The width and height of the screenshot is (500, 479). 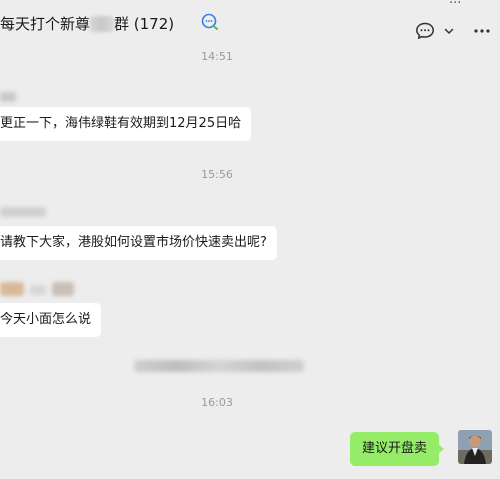 What do you see at coordinates (219, 366) in the screenshot?
I see `redacted-system-message` at bounding box center [219, 366].